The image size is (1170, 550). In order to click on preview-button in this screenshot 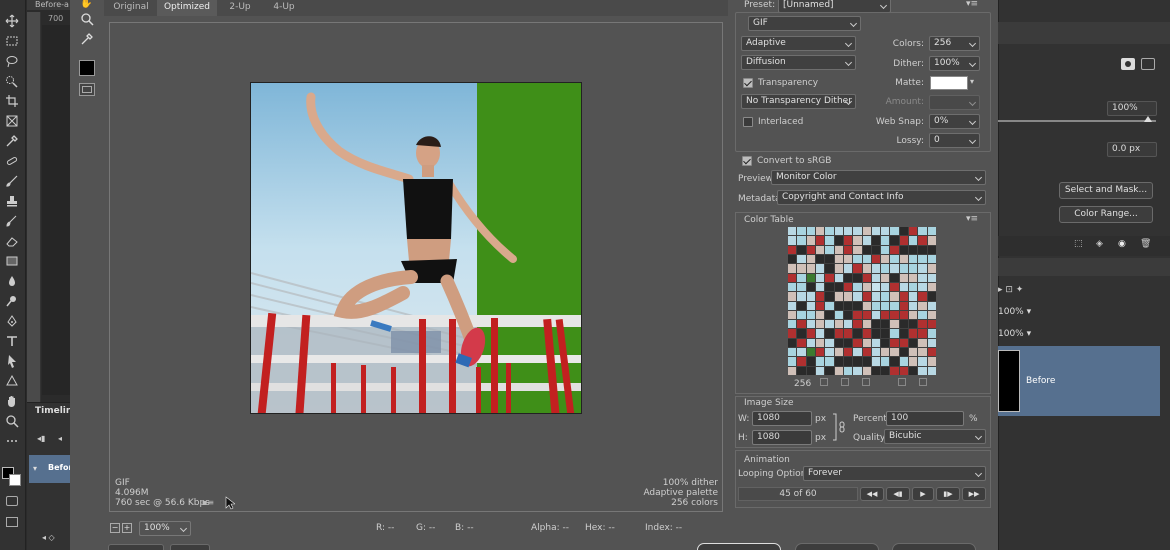, I will do `click(136, 547)`.